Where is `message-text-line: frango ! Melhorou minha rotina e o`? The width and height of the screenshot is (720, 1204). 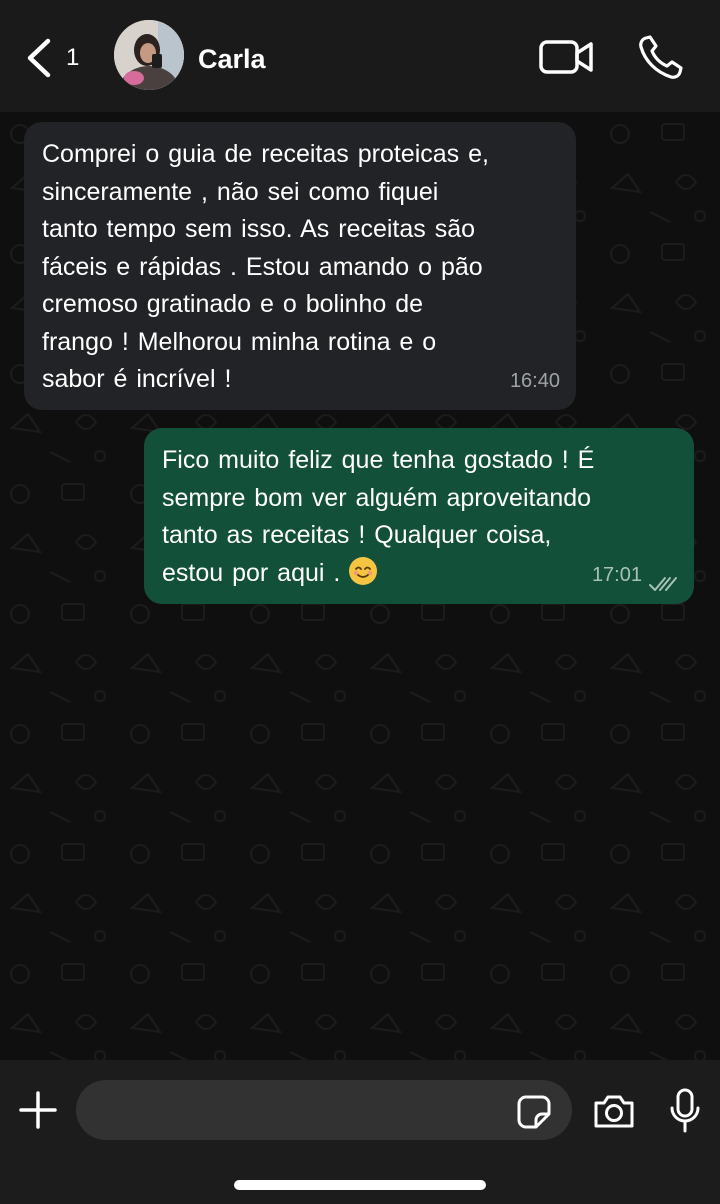
message-text-line: frango ! Melhorou minha rotina e o is located at coordinates (239, 341).